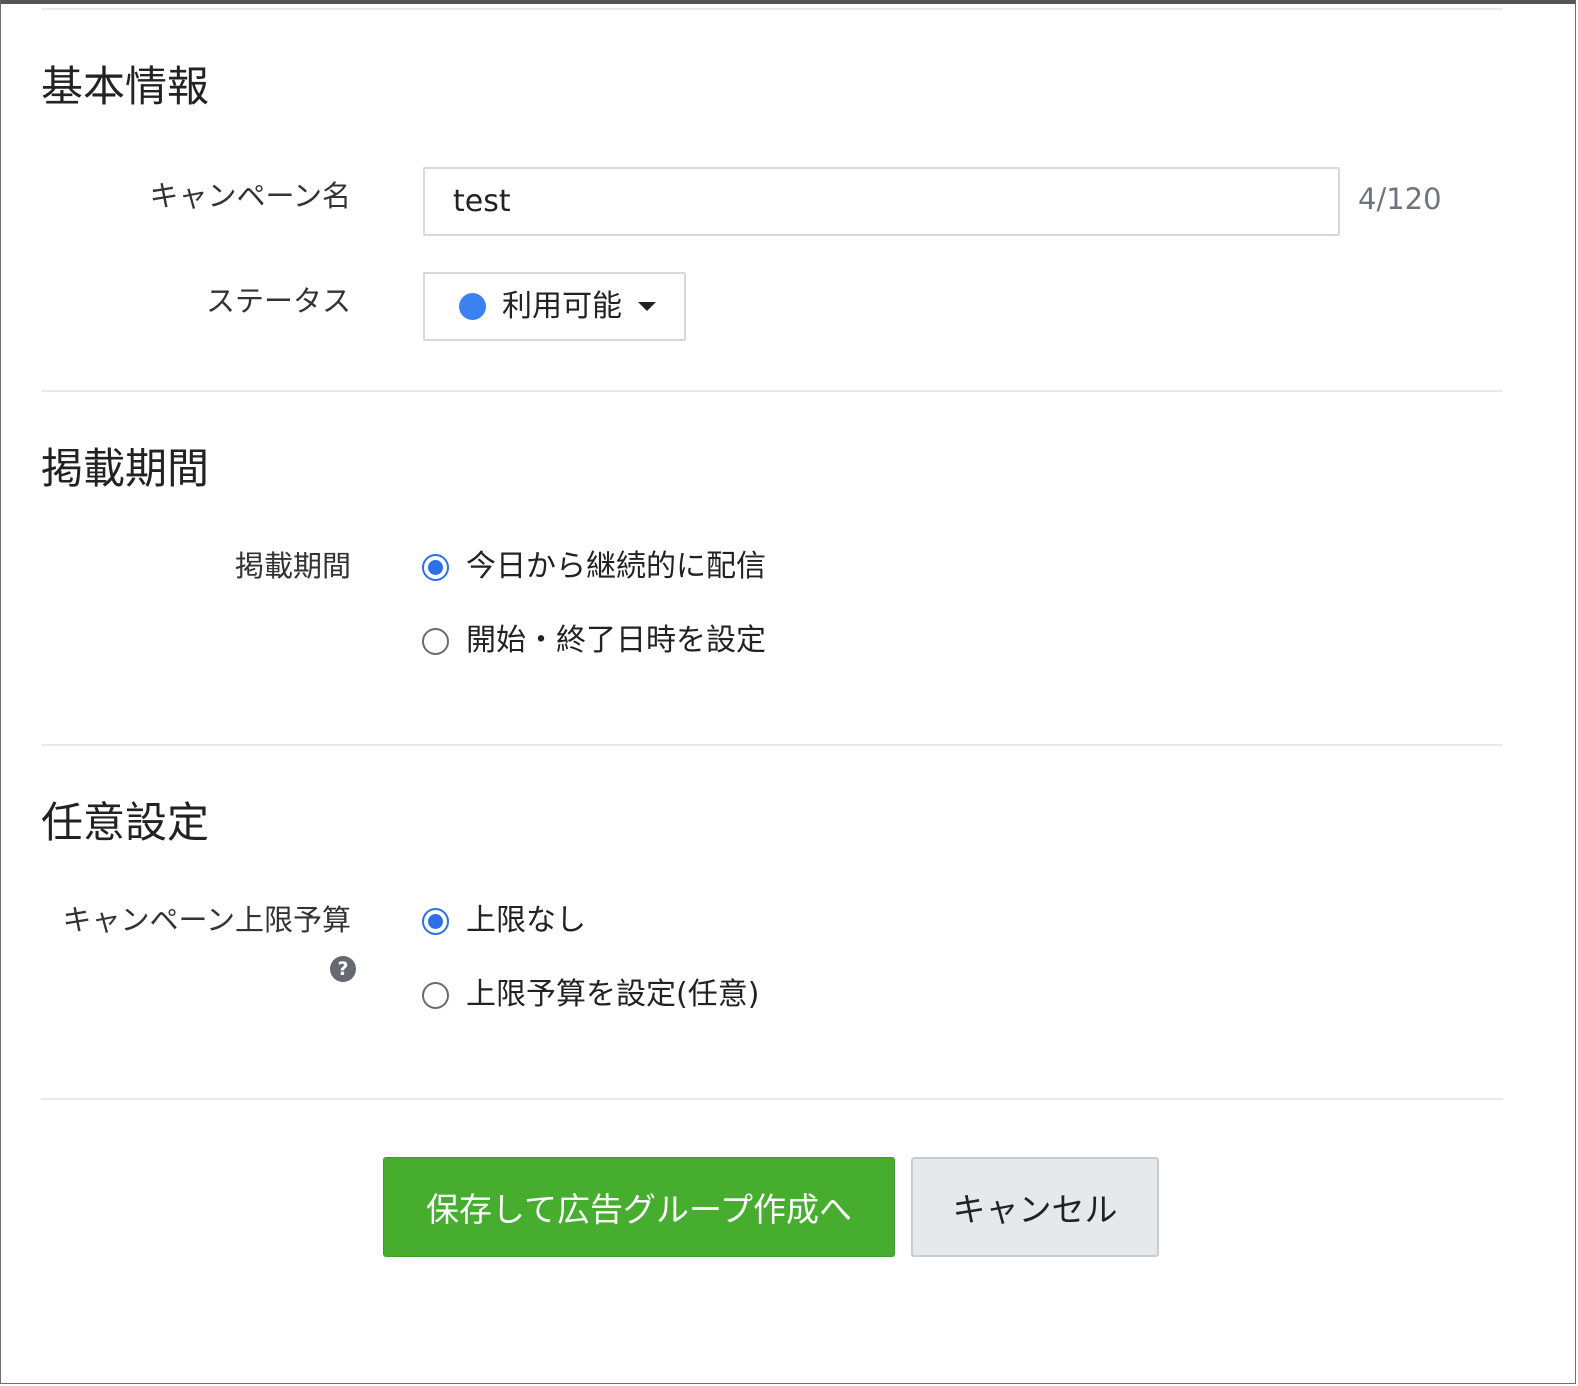 Image resolution: width=1578 pixels, height=1386 pixels. What do you see at coordinates (1035, 1207) in the screenshot?
I see `cancel-button: キャンセル` at bounding box center [1035, 1207].